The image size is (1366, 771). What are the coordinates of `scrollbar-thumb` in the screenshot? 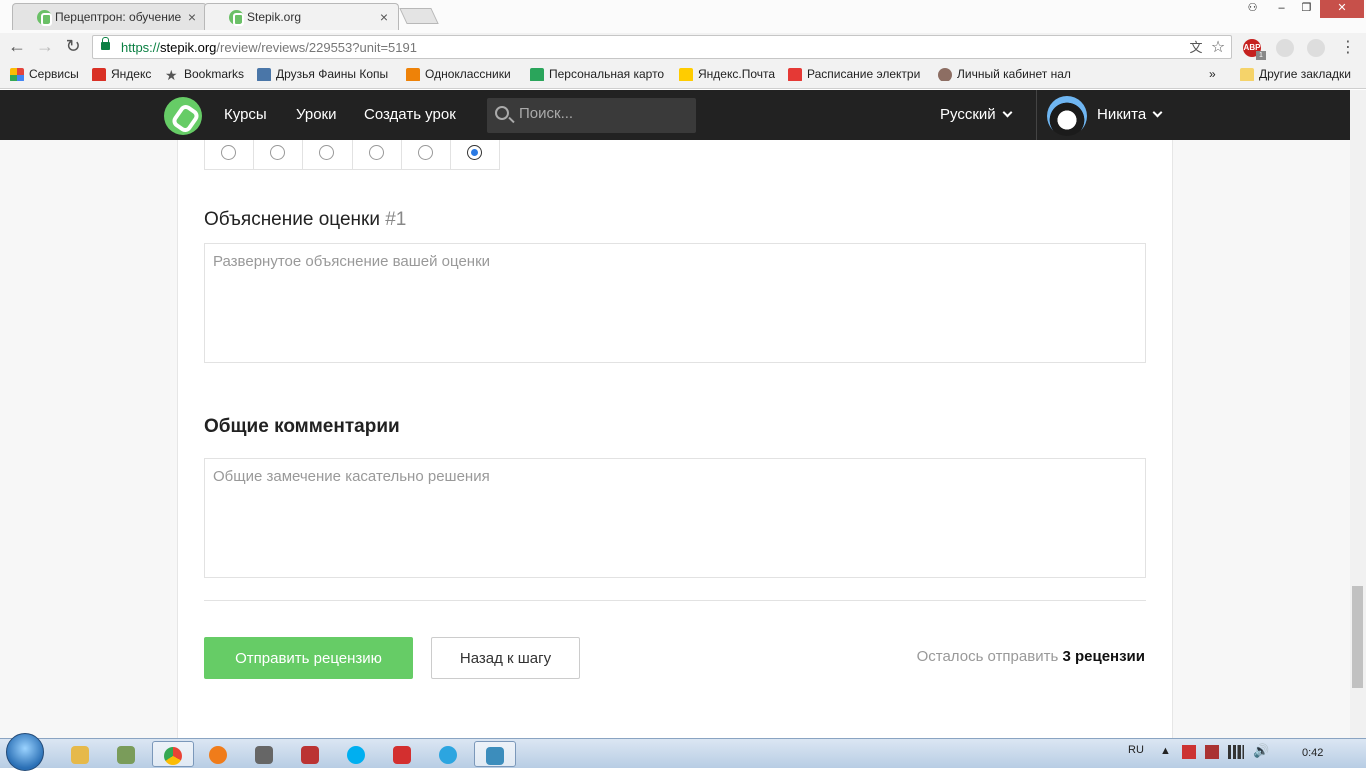 It's located at (1357, 637).